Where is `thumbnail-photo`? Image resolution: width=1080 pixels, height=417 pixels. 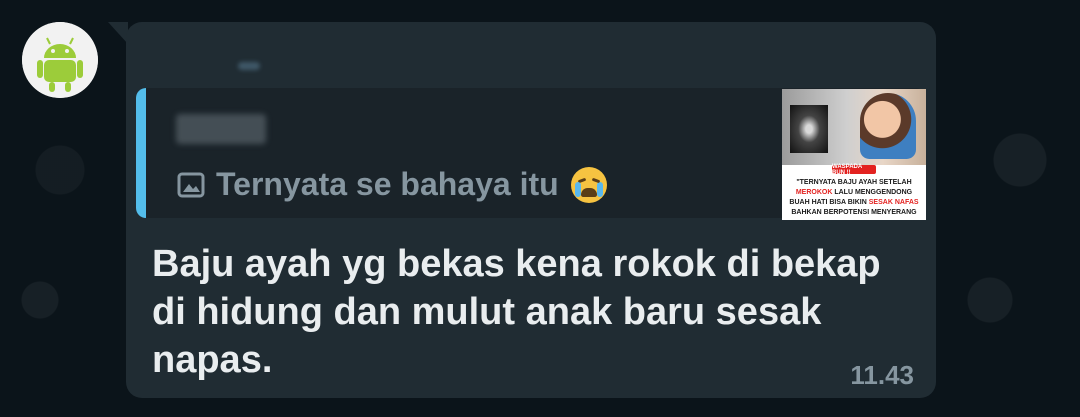 thumbnail-photo is located at coordinates (854, 127).